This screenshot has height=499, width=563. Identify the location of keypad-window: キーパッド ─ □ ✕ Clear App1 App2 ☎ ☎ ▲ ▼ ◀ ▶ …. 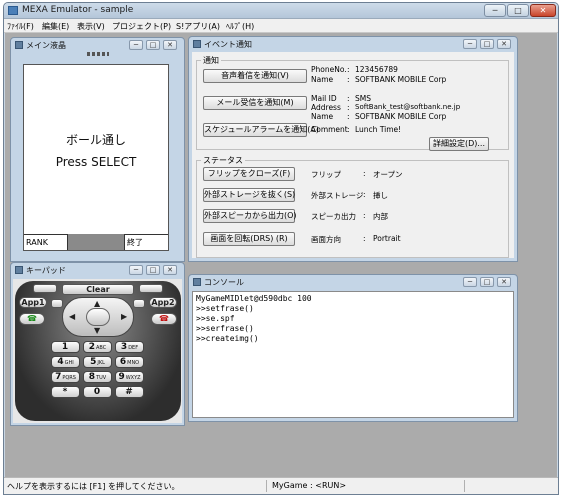
(97, 344).